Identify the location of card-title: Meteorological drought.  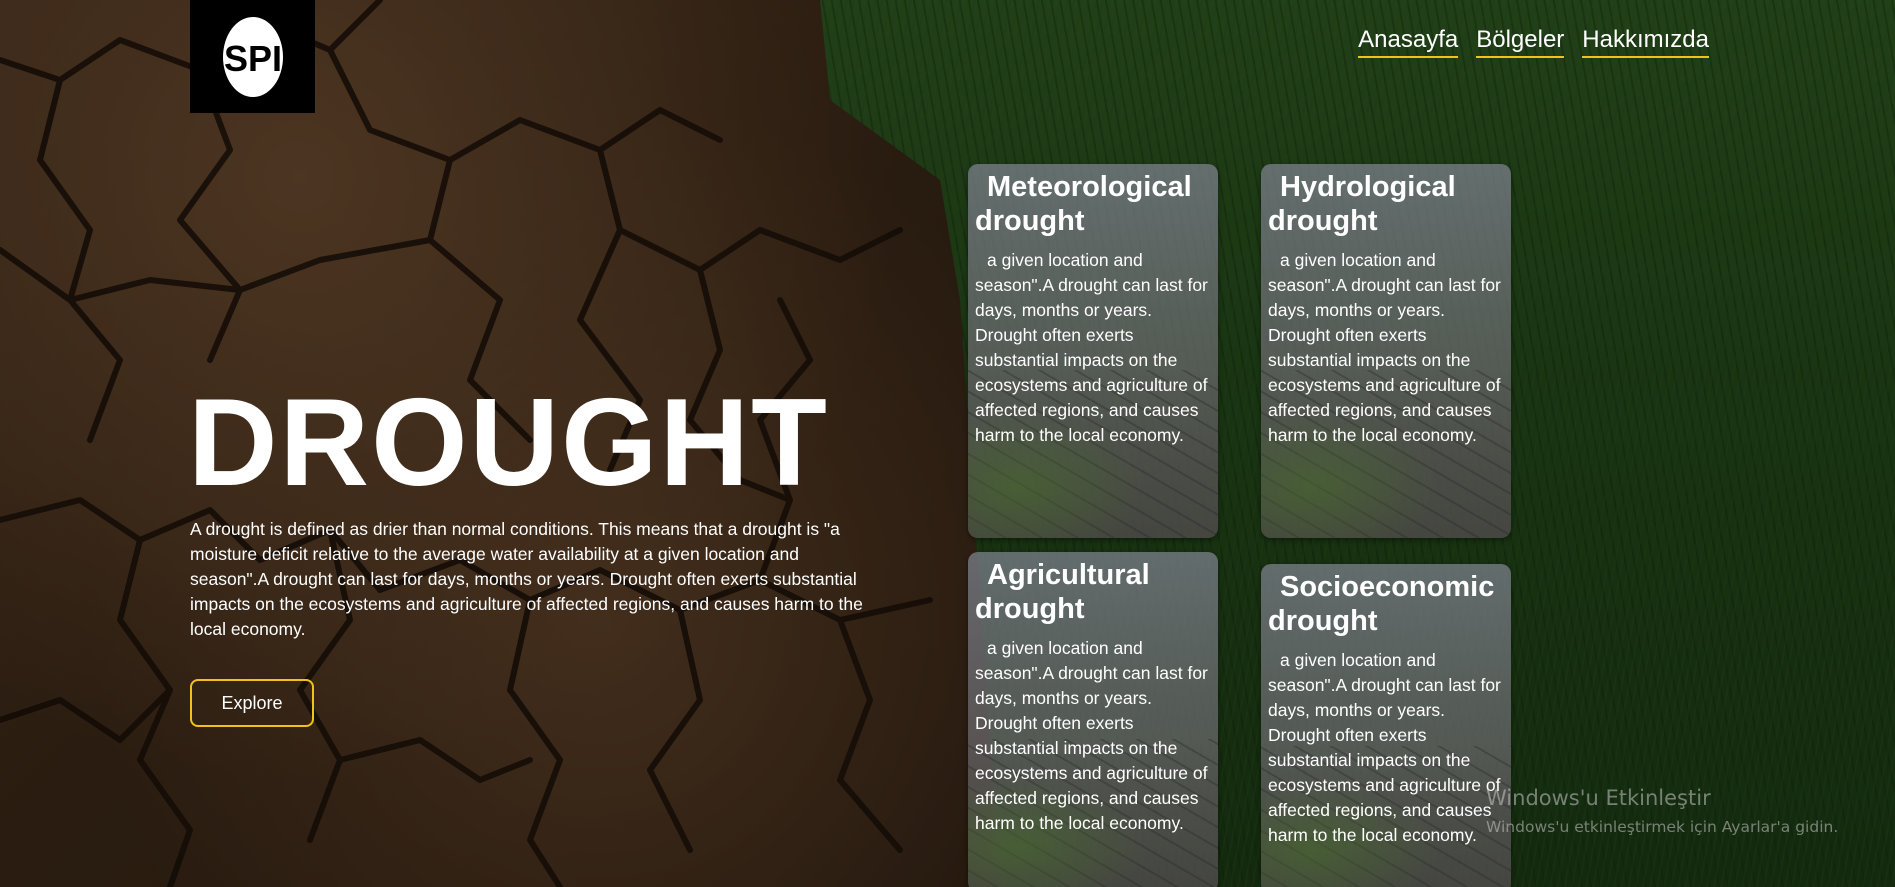
(1083, 204).